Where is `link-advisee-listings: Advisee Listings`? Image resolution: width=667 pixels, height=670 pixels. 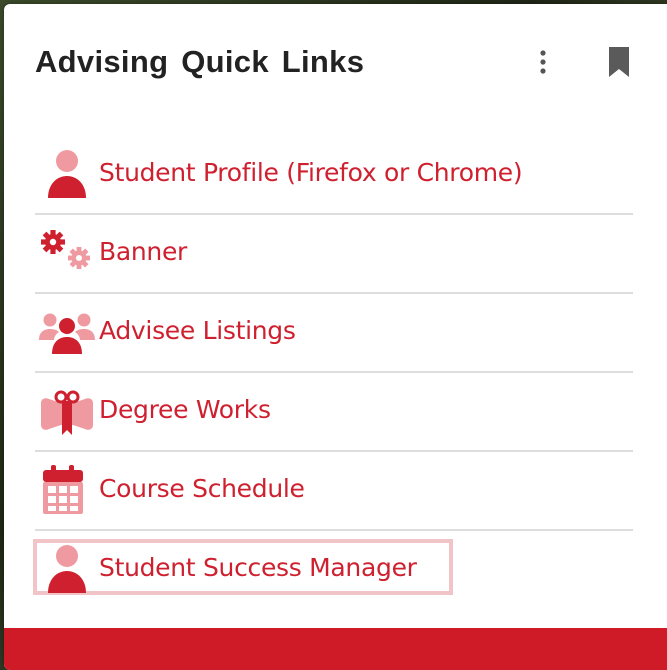 link-advisee-listings: Advisee Listings is located at coordinates (334, 333).